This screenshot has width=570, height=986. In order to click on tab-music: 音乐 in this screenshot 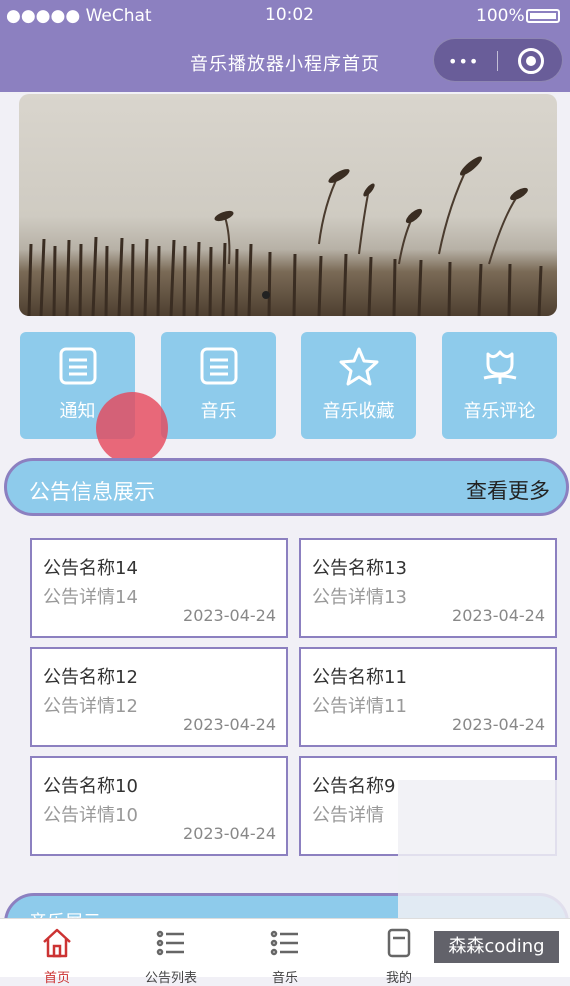, I will do `click(285, 952)`.